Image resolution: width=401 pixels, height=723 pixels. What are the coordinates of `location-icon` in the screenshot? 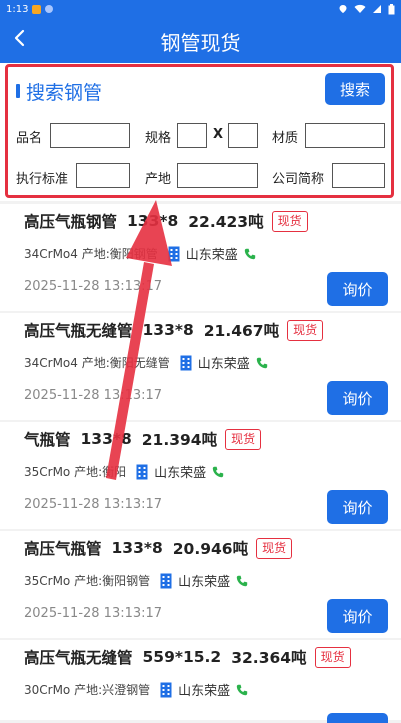 It's located at (343, 9).